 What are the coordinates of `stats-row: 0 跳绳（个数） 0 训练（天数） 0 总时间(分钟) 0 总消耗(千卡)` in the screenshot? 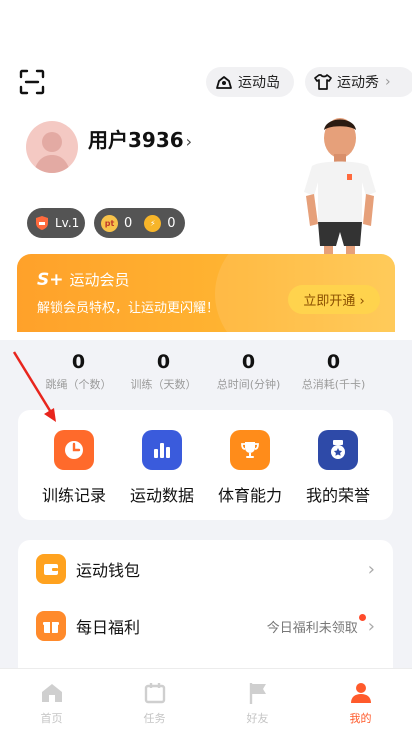 It's located at (206, 372).